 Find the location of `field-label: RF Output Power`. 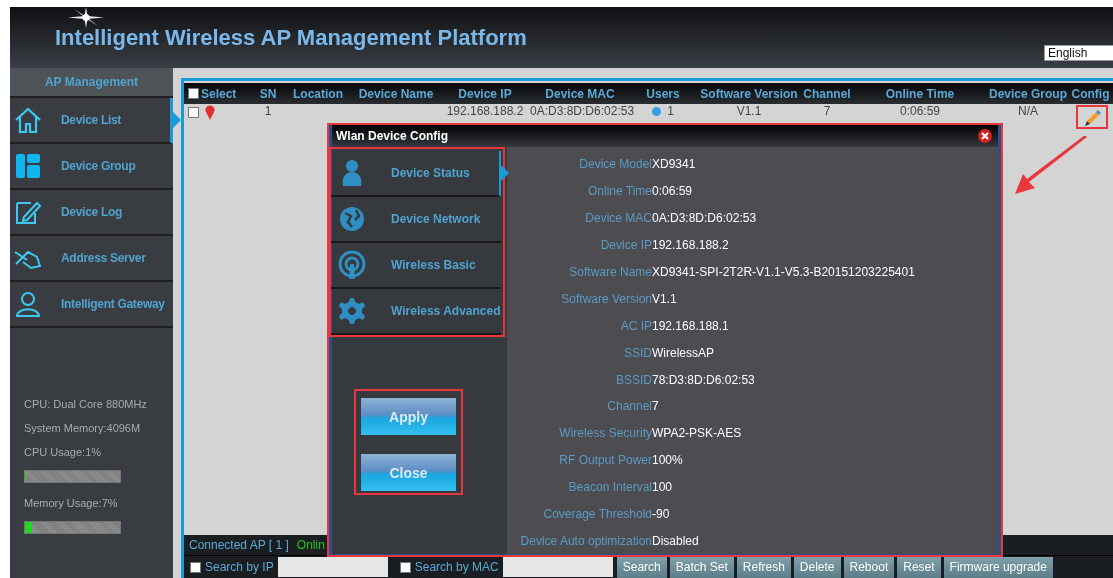

field-label: RF Output Power is located at coordinates (605, 460).